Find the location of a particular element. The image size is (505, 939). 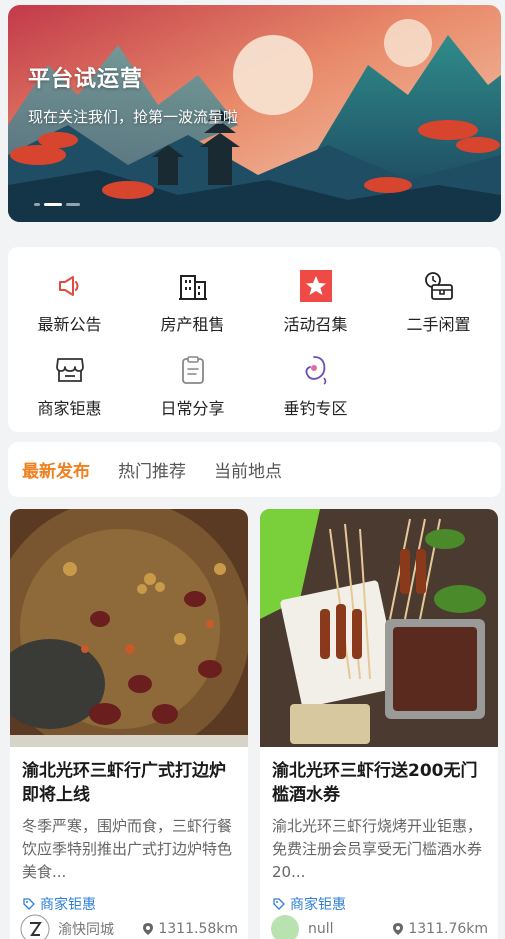

post-distance: 1311.76km is located at coordinates (440, 929).